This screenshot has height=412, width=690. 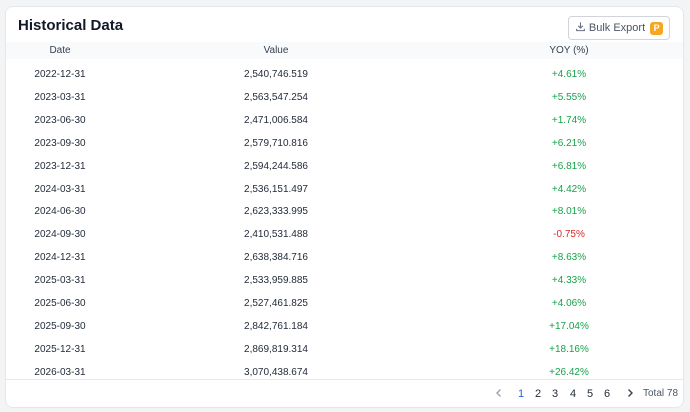 I want to click on row-value: 2,594,244.586, so click(x=276, y=166).